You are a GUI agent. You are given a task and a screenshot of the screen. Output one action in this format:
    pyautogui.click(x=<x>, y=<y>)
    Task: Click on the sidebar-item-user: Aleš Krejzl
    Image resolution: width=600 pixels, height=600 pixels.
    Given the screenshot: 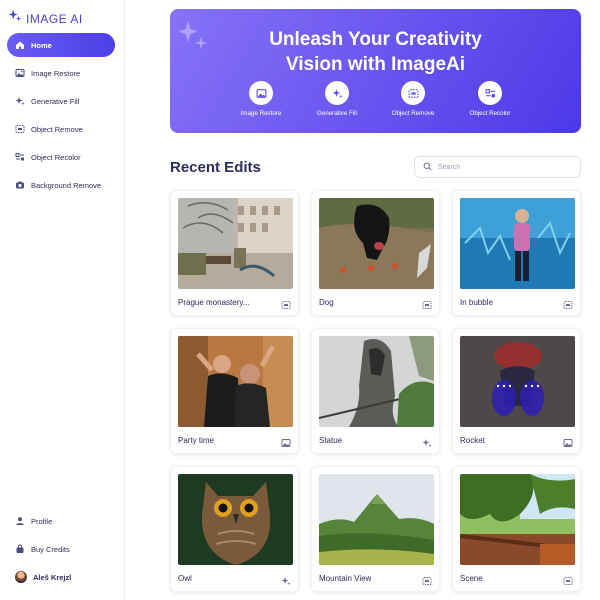 What is the action you would take?
    pyautogui.click(x=61, y=577)
    